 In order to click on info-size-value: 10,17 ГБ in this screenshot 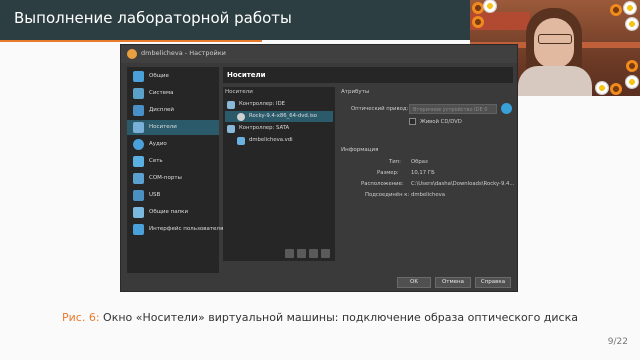, I will do `click(423, 173)`.